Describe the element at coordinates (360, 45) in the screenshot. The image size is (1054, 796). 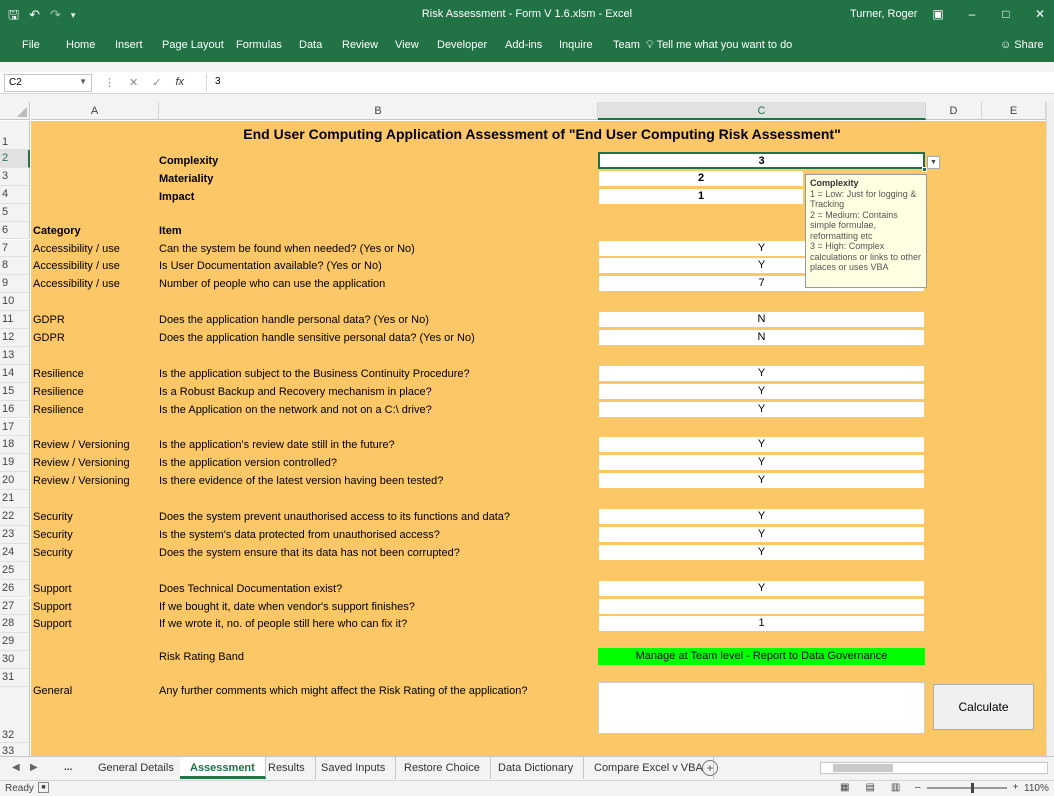
I see `tab-review: Review` at that location.